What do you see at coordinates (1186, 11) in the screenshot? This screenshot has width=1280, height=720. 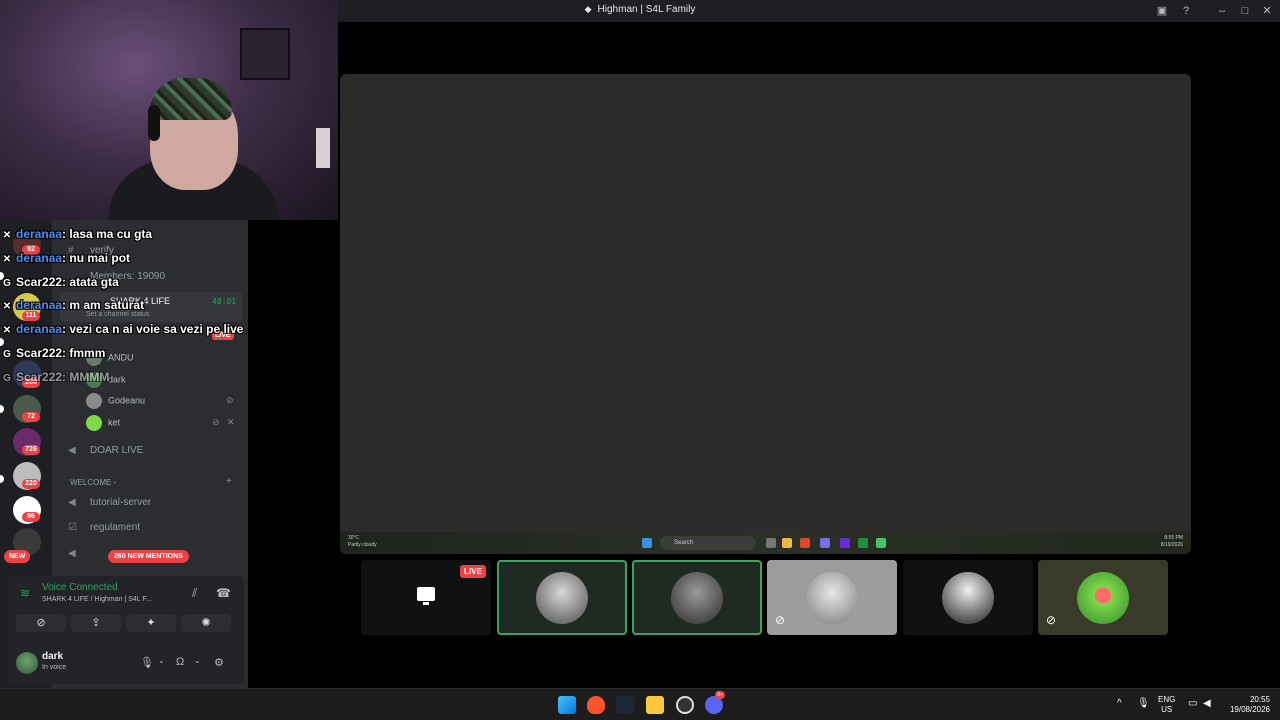 I see `help-icon: ?` at bounding box center [1186, 11].